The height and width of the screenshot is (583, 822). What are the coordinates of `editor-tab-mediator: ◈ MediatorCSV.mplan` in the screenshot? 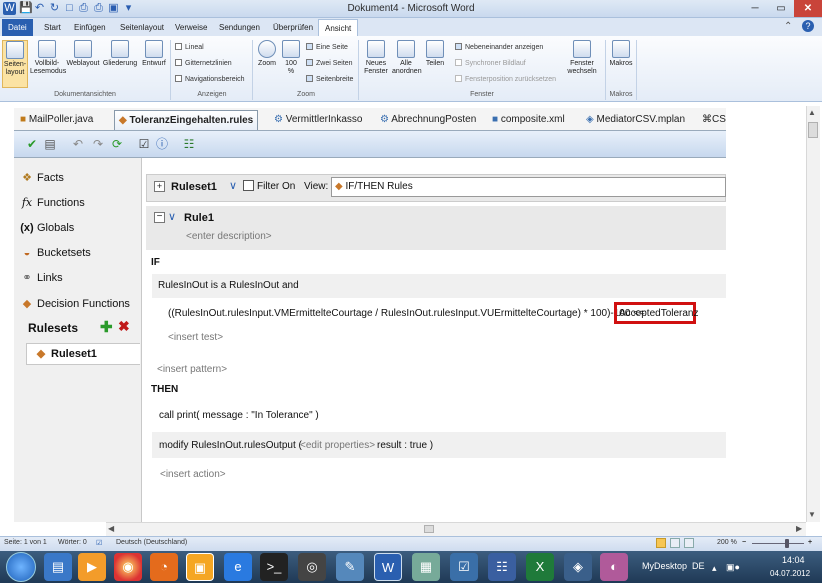 It's located at (635, 120).